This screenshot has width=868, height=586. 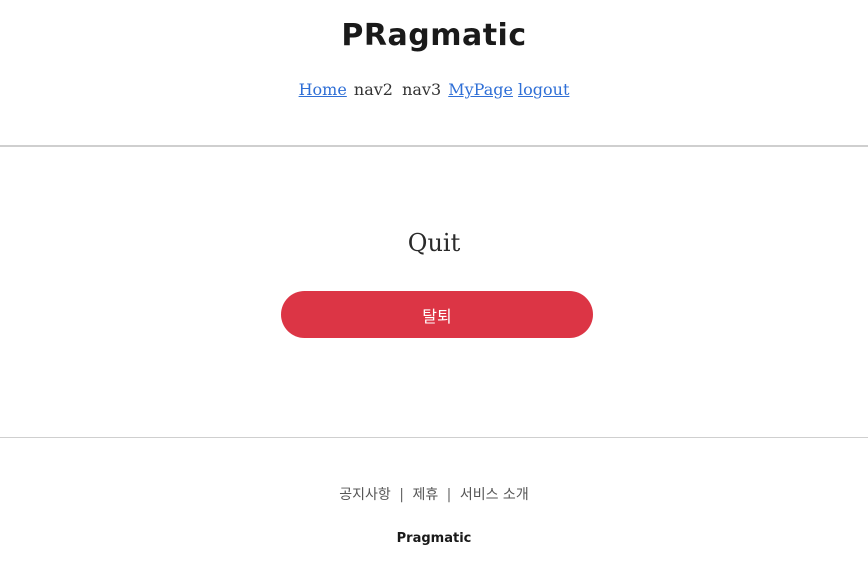 What do you see at coordinates (434, 243) in the screenshot?
I see `page-title: Quit` at bounding box center [434, 243].